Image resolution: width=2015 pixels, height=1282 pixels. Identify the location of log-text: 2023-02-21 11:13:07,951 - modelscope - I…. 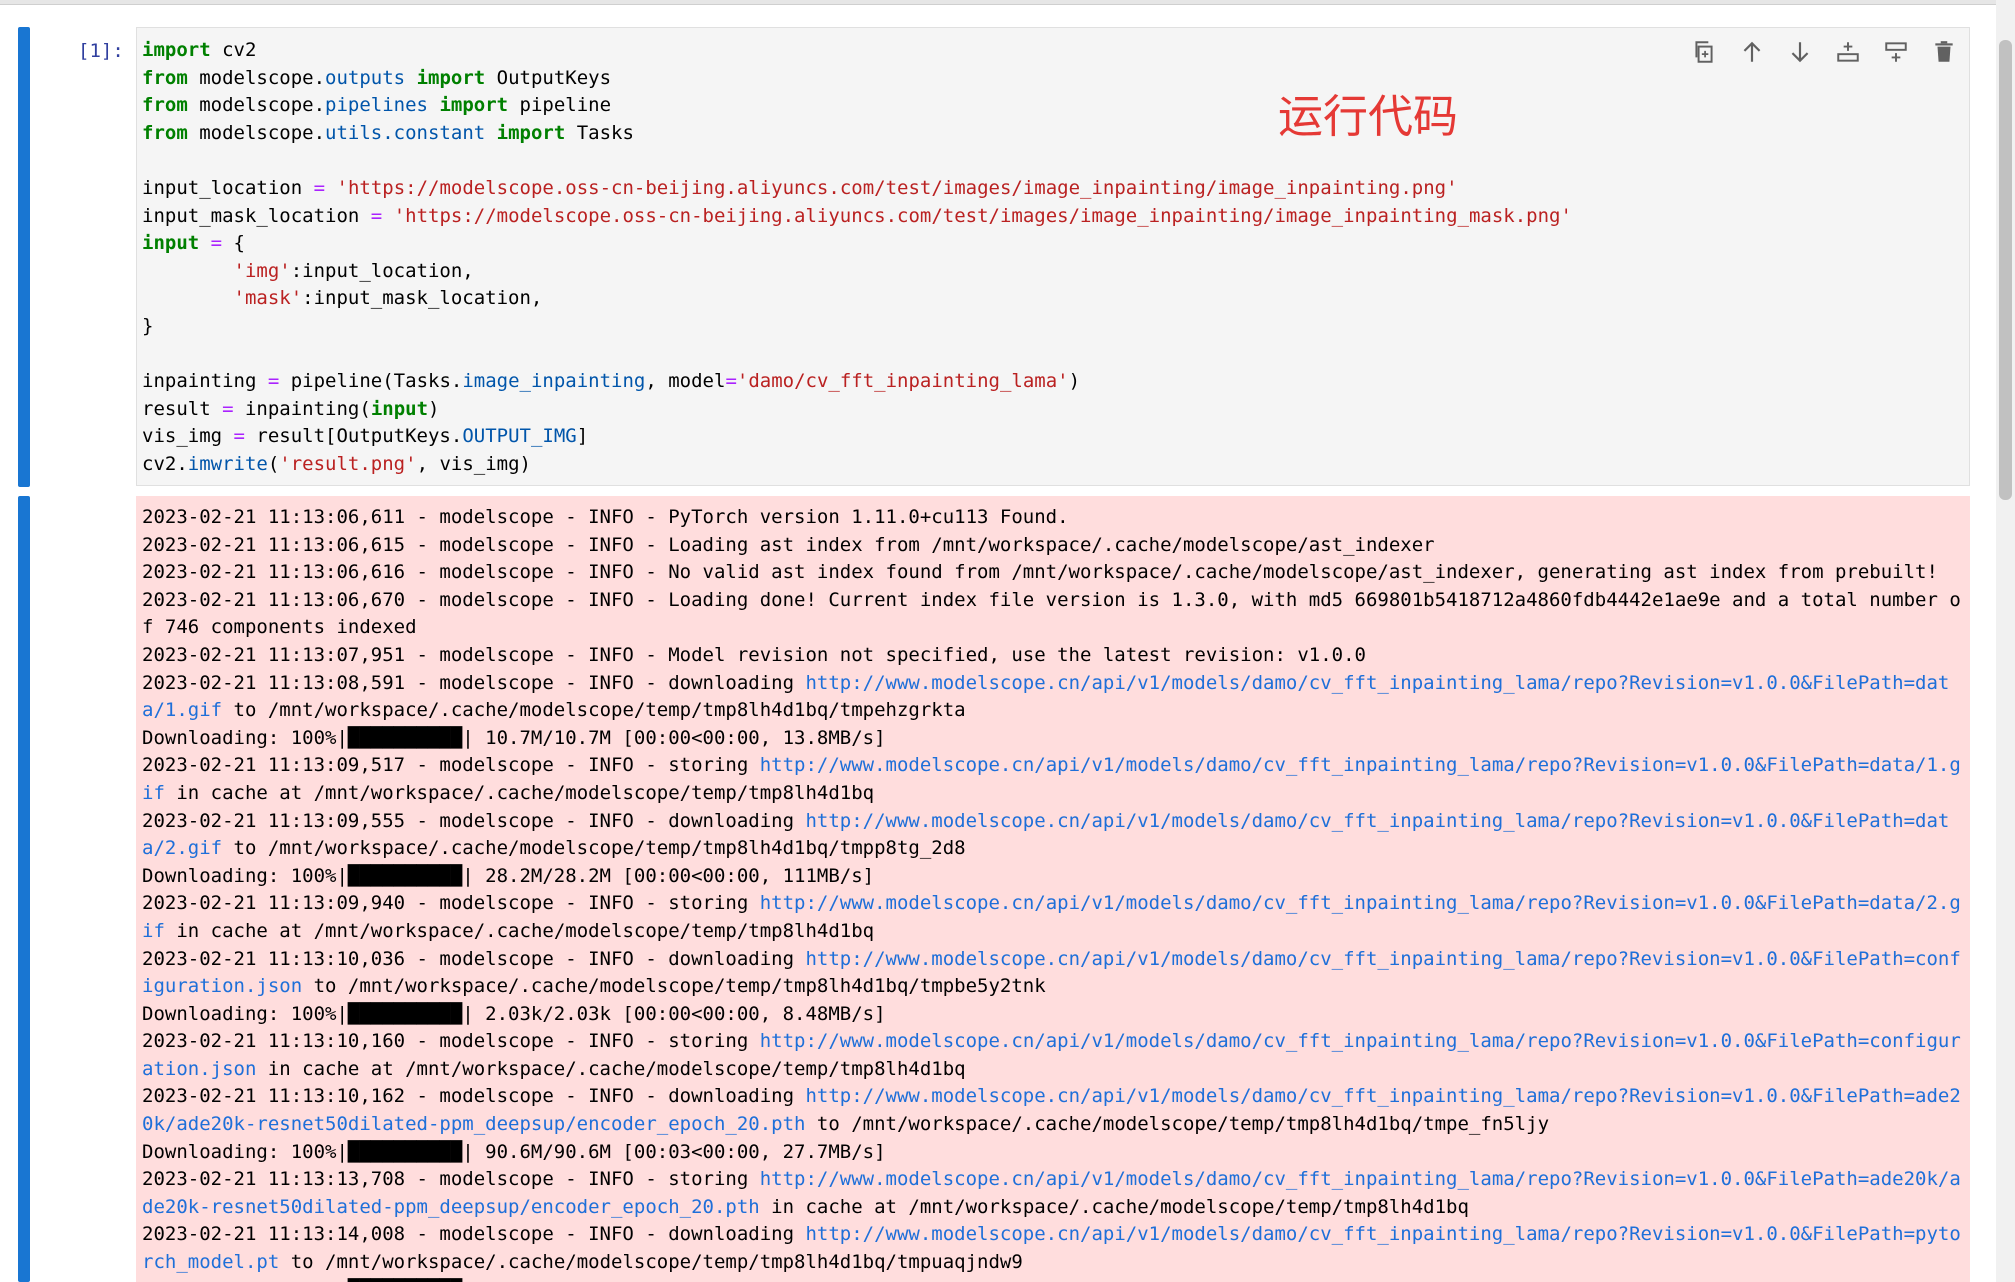
(754, 654).